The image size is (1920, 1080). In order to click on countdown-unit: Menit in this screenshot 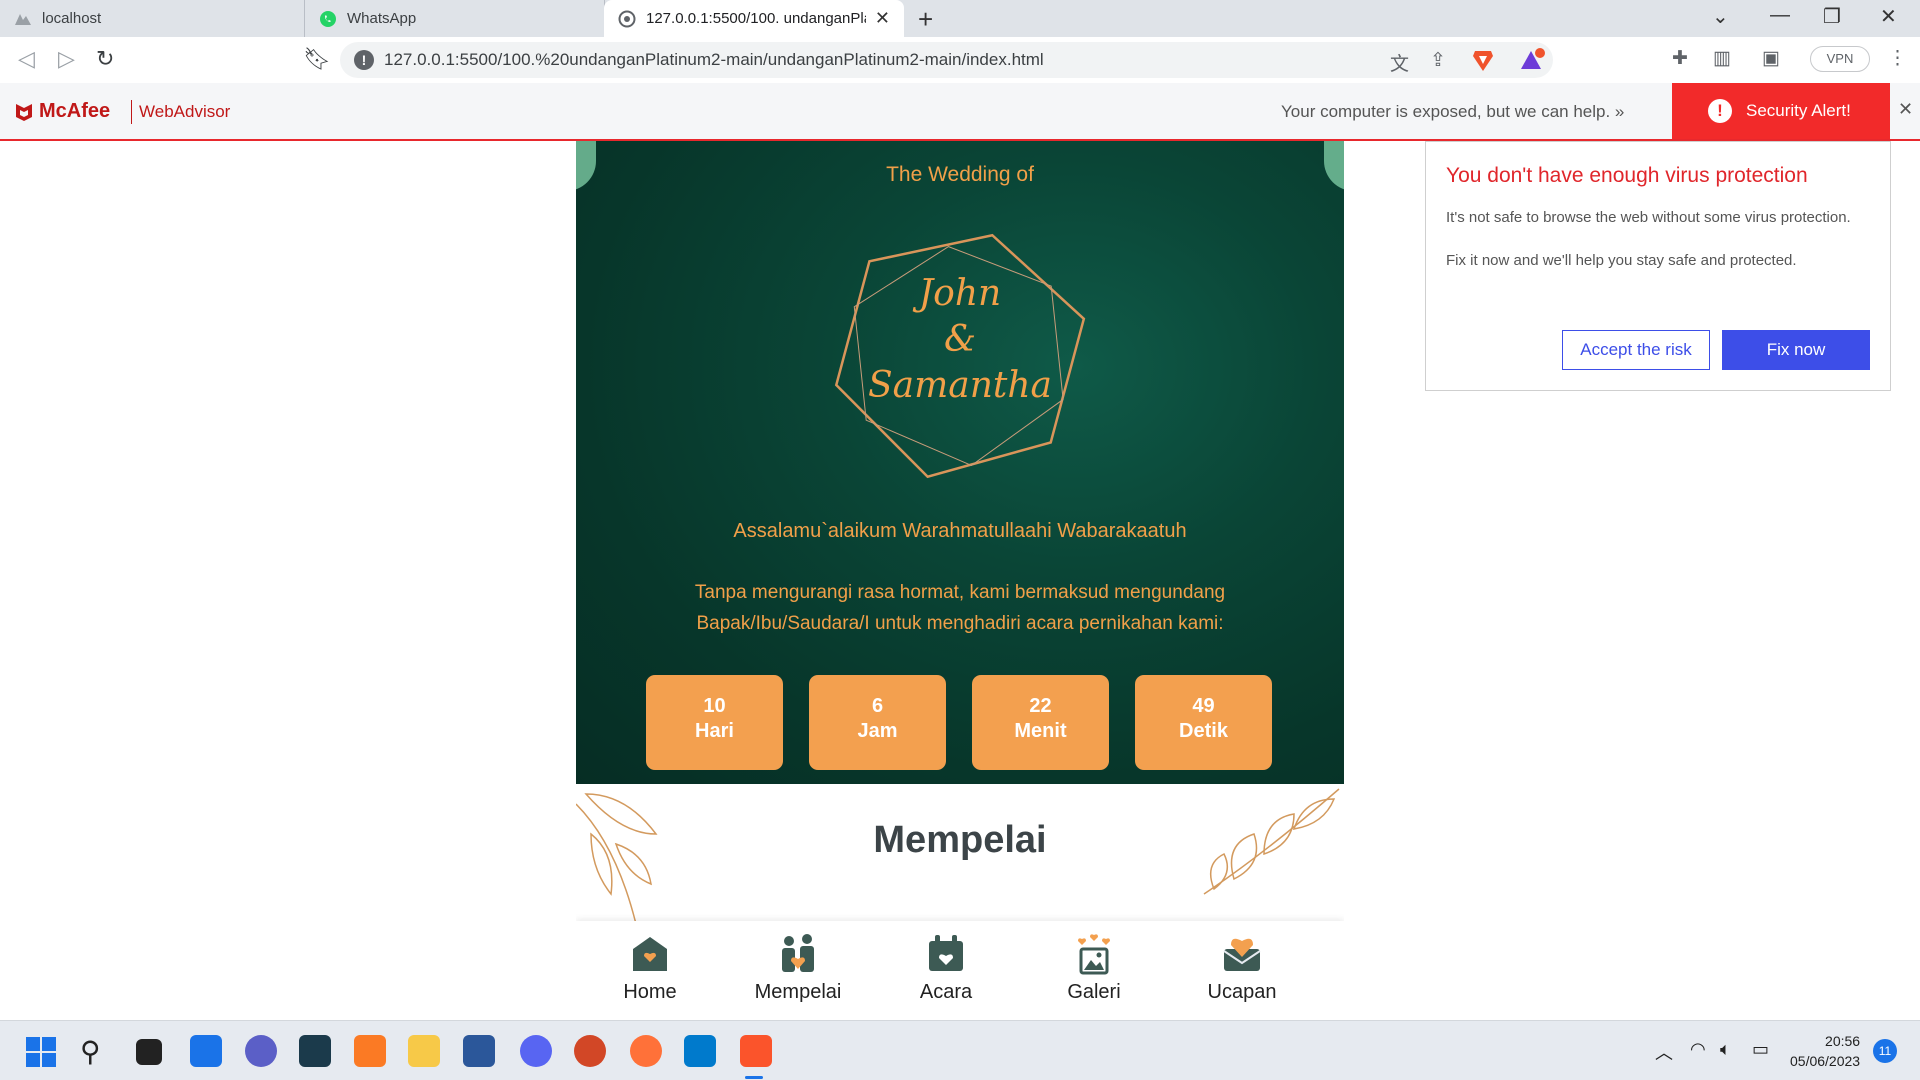, I will do `click(1040, 731)`.